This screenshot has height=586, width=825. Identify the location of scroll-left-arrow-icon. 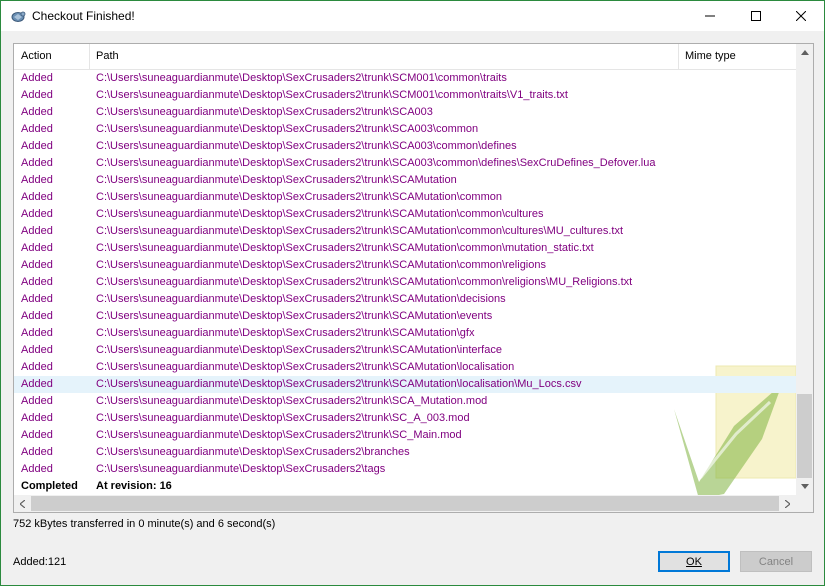
(22, 503).